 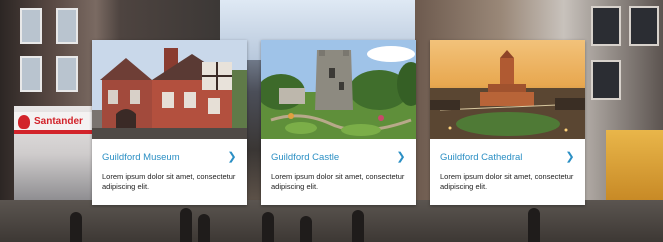 What do you see at coordinates (305, 157) in the screenshot?
I see `card-title: Guildford Castle` at bounding box center [305, 157].